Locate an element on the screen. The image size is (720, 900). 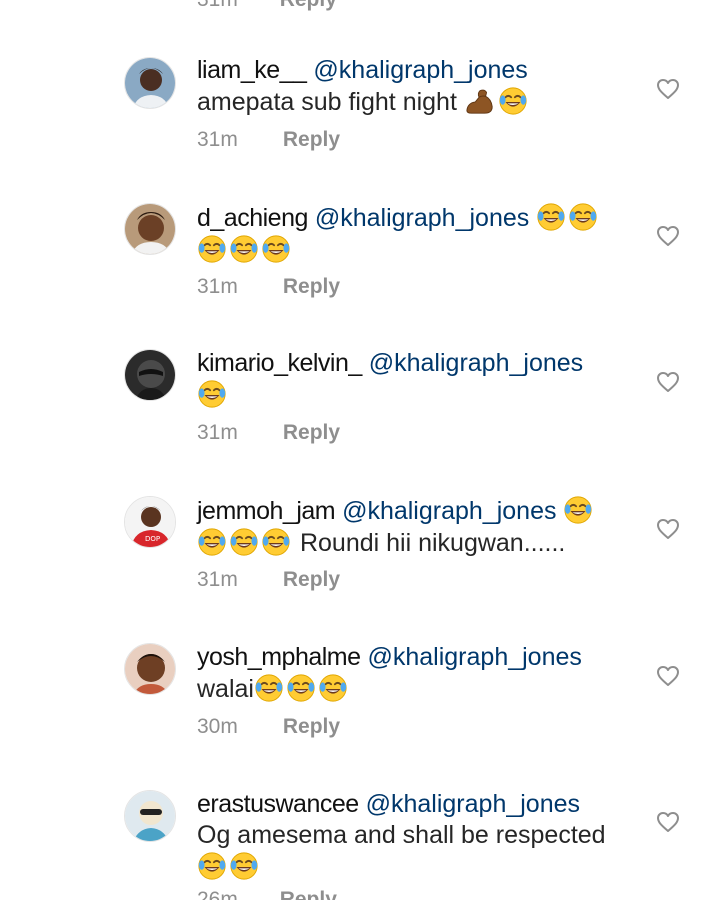
comment-text: Og amesema and shall be respected is located at coordinates (401, 835).